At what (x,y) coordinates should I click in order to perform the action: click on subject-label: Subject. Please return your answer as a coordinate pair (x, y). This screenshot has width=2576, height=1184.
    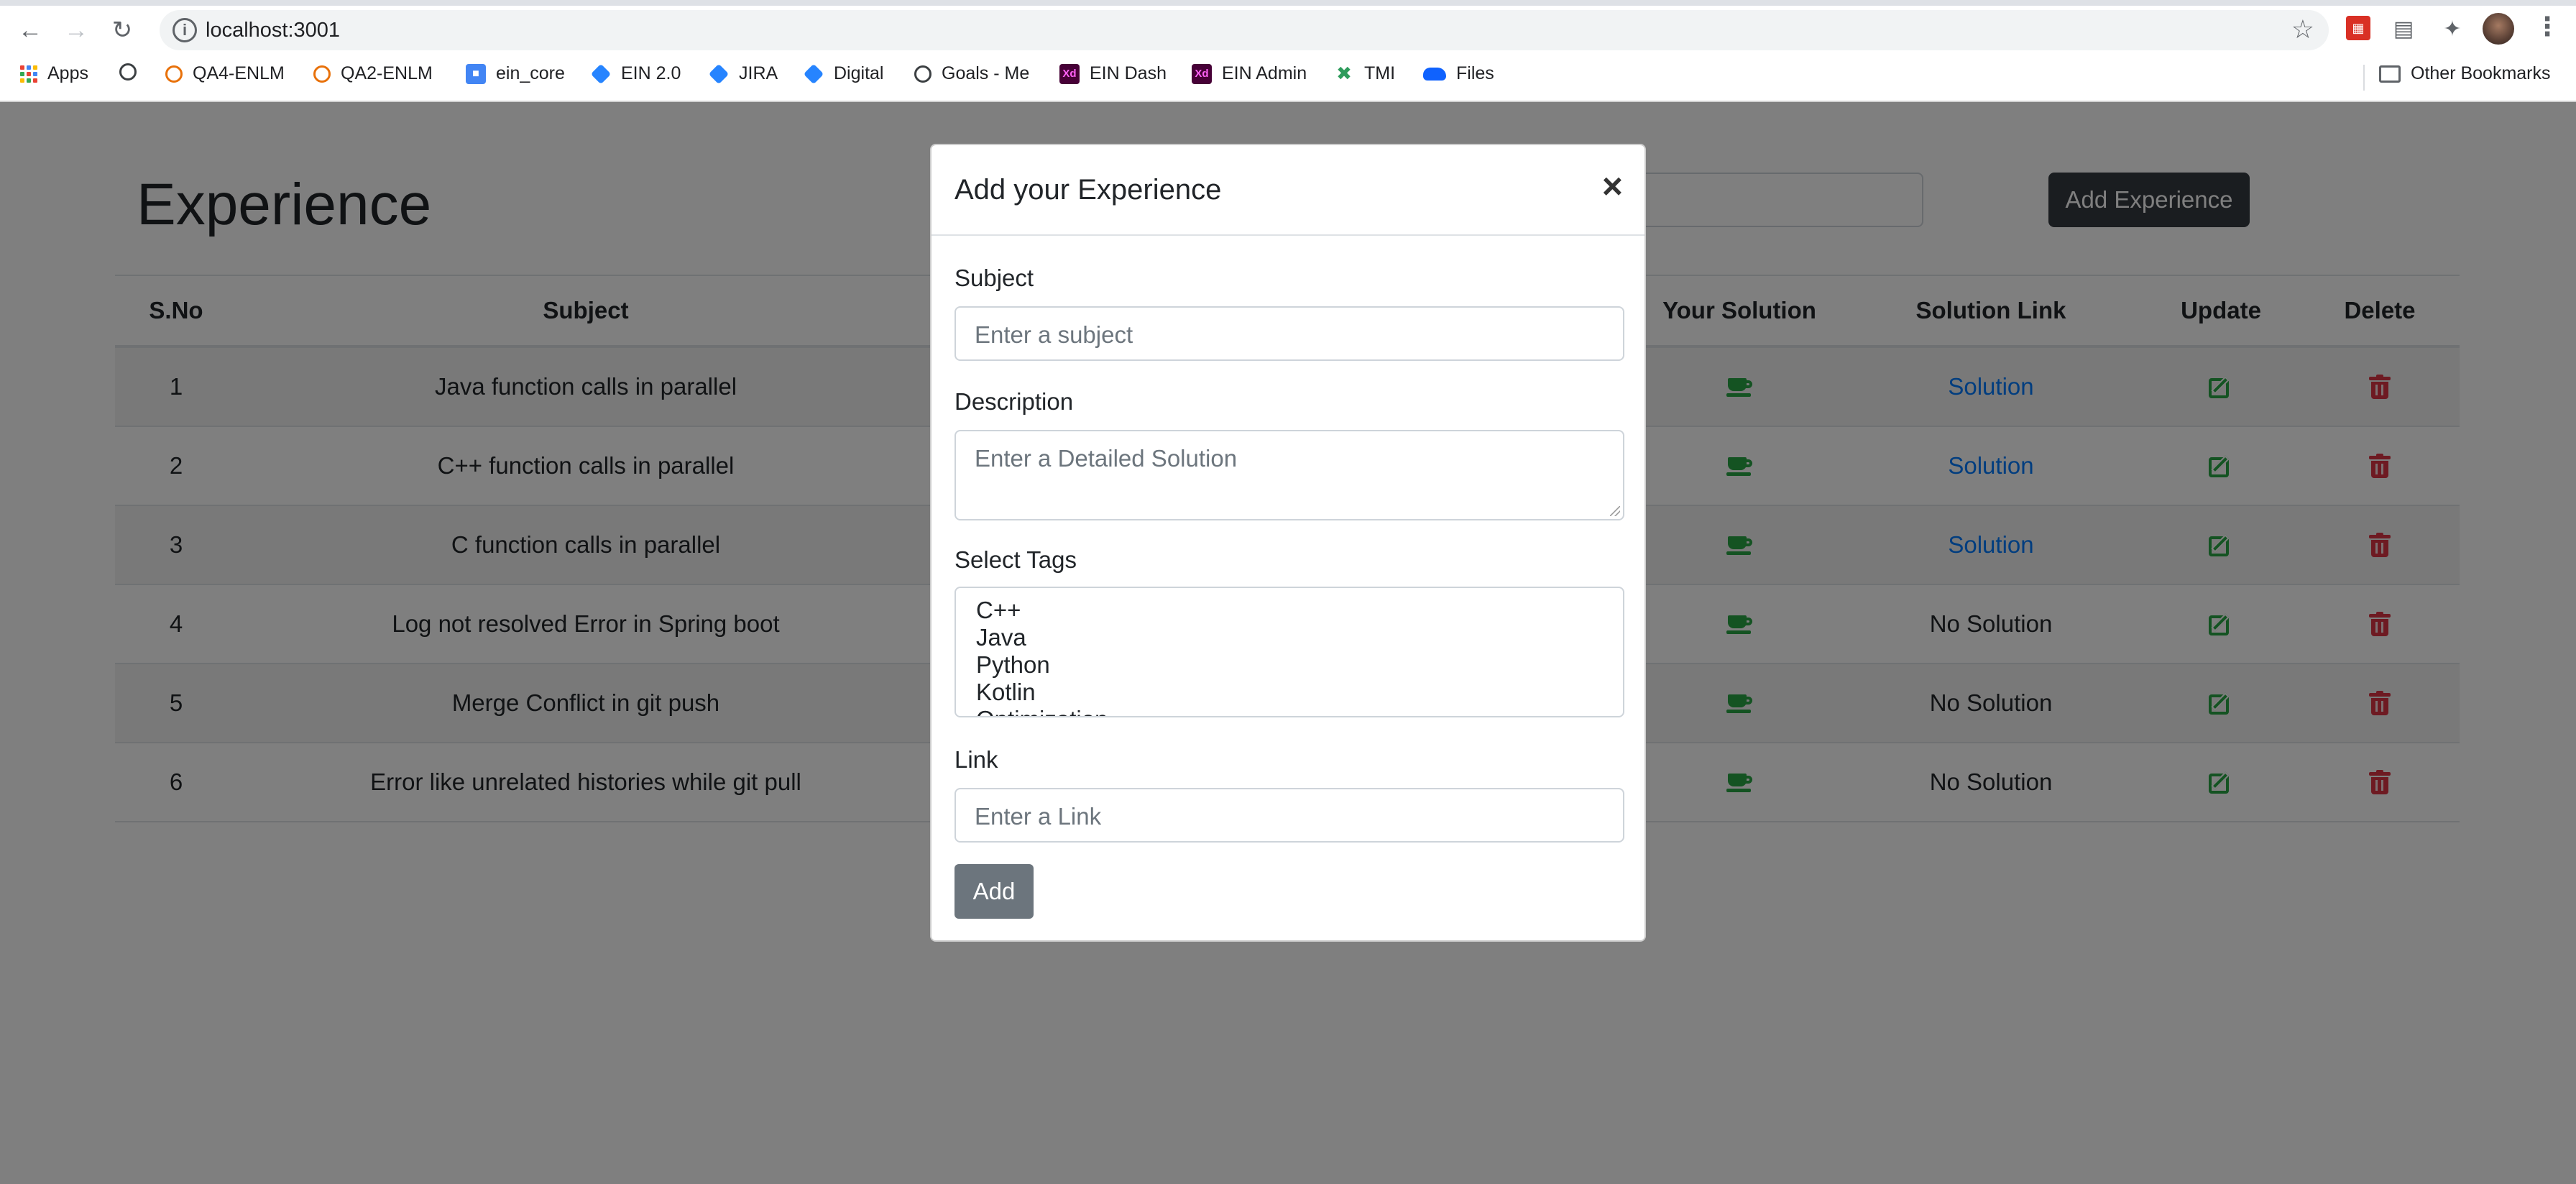
    Looking at the image, I should click on (994, 278).